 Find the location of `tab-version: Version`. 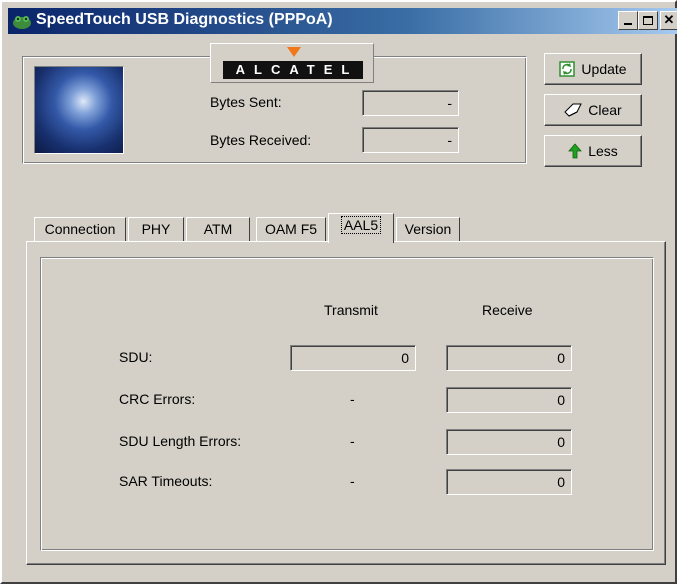

tab-version: Version is located at coordinates (428, 229).